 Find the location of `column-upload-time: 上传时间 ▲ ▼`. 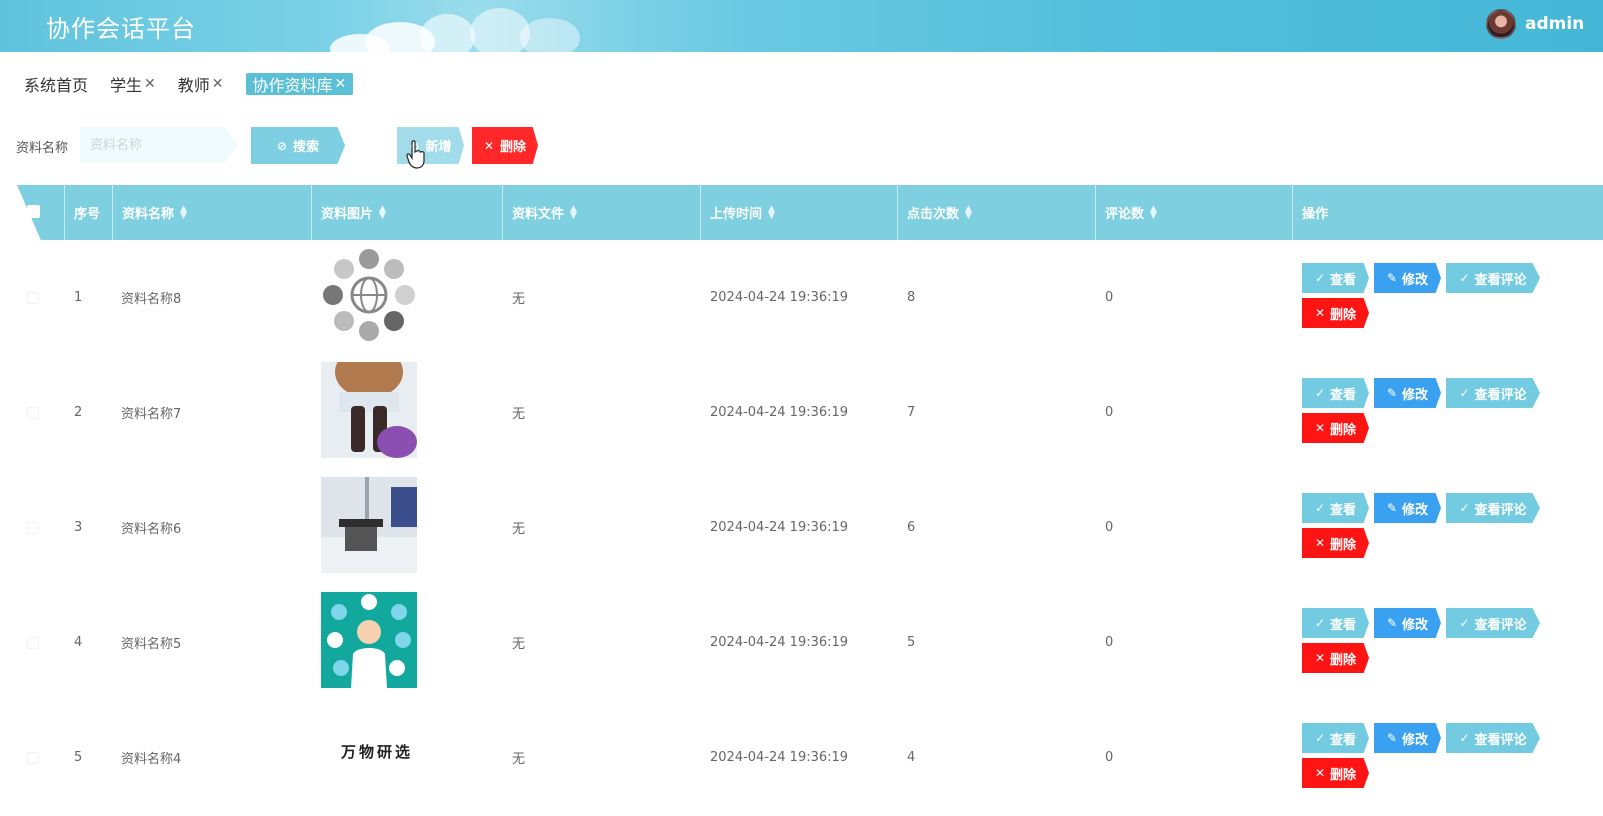

column-upload-time: 上传时间 ▲ ▼ is located at coordinates (798, 212).